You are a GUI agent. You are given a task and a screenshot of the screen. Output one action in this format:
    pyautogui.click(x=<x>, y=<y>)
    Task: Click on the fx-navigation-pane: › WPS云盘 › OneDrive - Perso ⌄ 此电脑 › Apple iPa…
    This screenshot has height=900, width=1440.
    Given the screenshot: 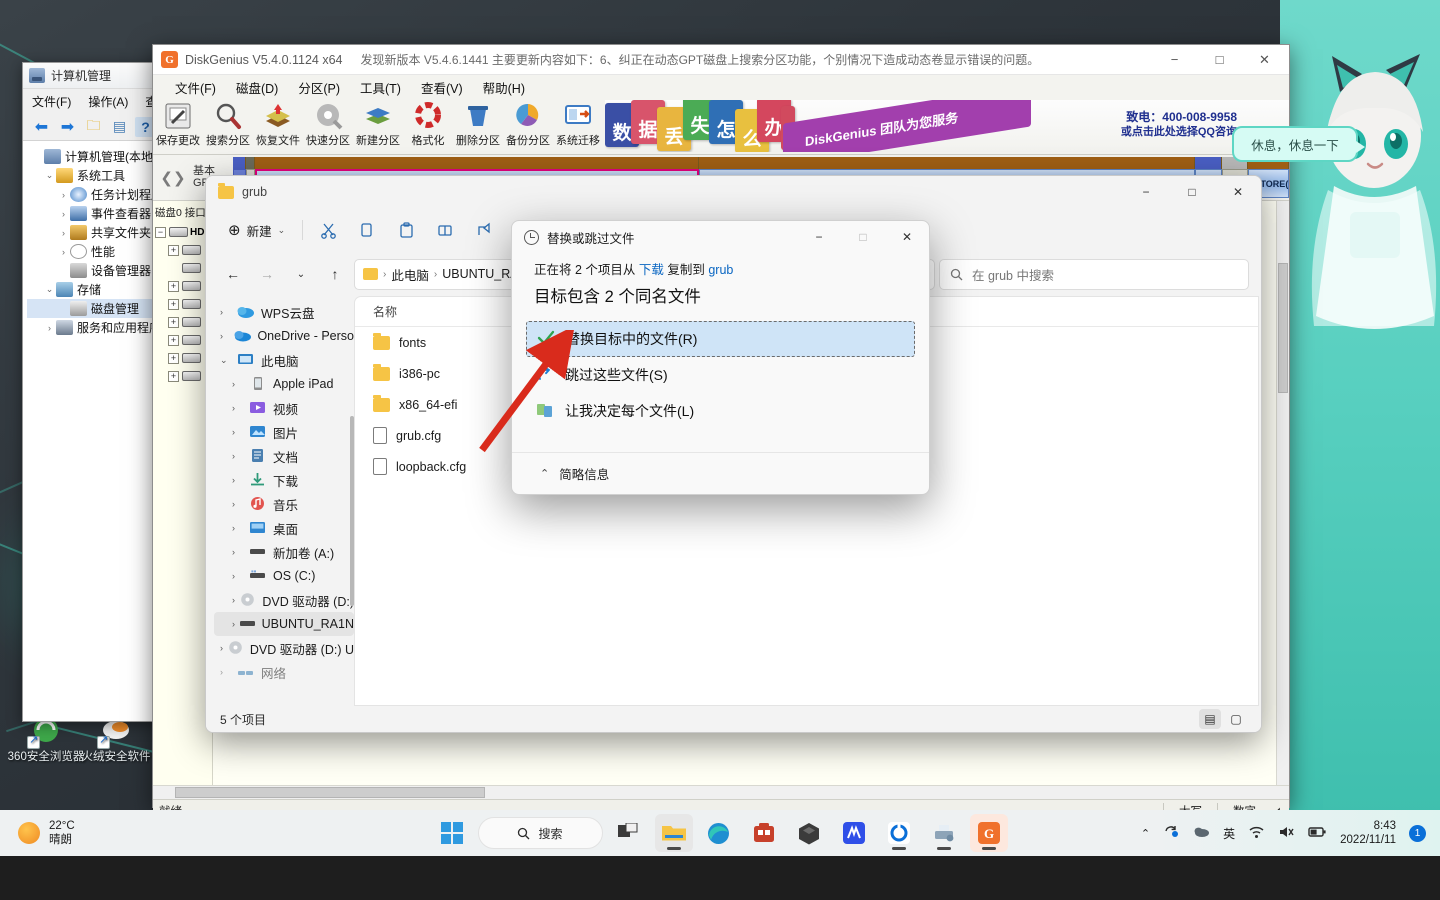 What is the action you would take?
    pyautogui.click(x=284, y=501)
    